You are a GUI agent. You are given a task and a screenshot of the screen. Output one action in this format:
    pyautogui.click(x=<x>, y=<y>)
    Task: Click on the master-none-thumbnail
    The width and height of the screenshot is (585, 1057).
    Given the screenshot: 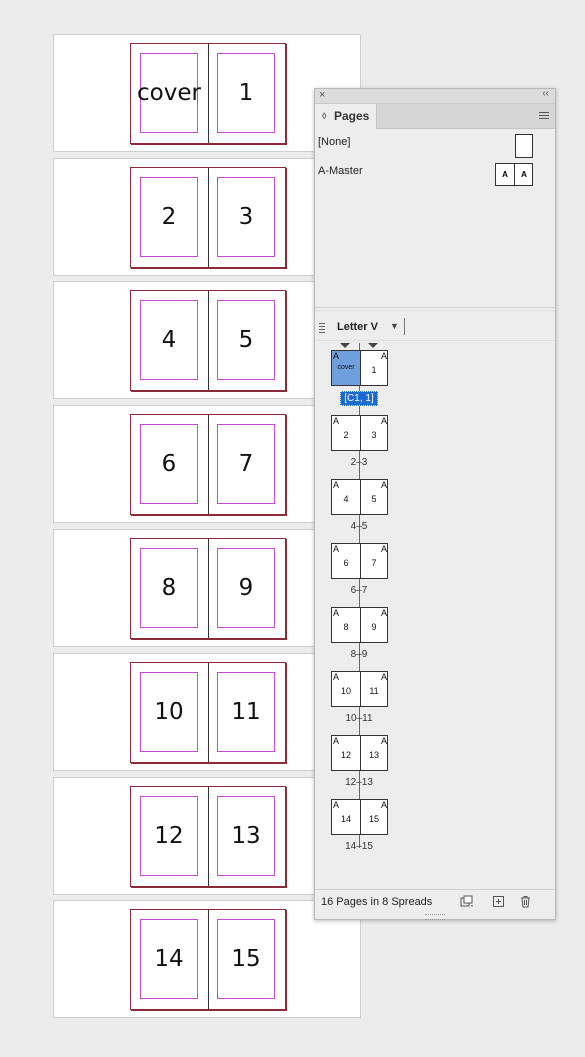 What is the action you would take?
    pyautogui.click(x=524, y=146)
    